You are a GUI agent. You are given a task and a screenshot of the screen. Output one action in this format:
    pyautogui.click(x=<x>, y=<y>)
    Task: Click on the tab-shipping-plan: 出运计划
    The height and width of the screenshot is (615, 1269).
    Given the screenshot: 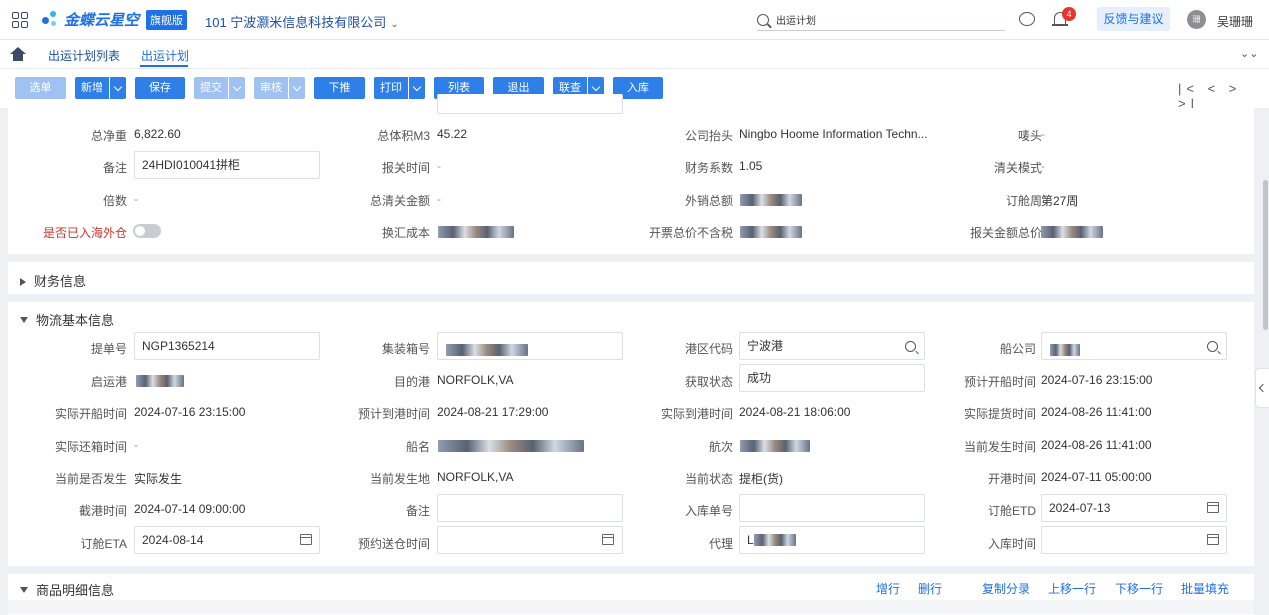 What is the action you would take?
    pyautogui.click(x=165, y=55)
    